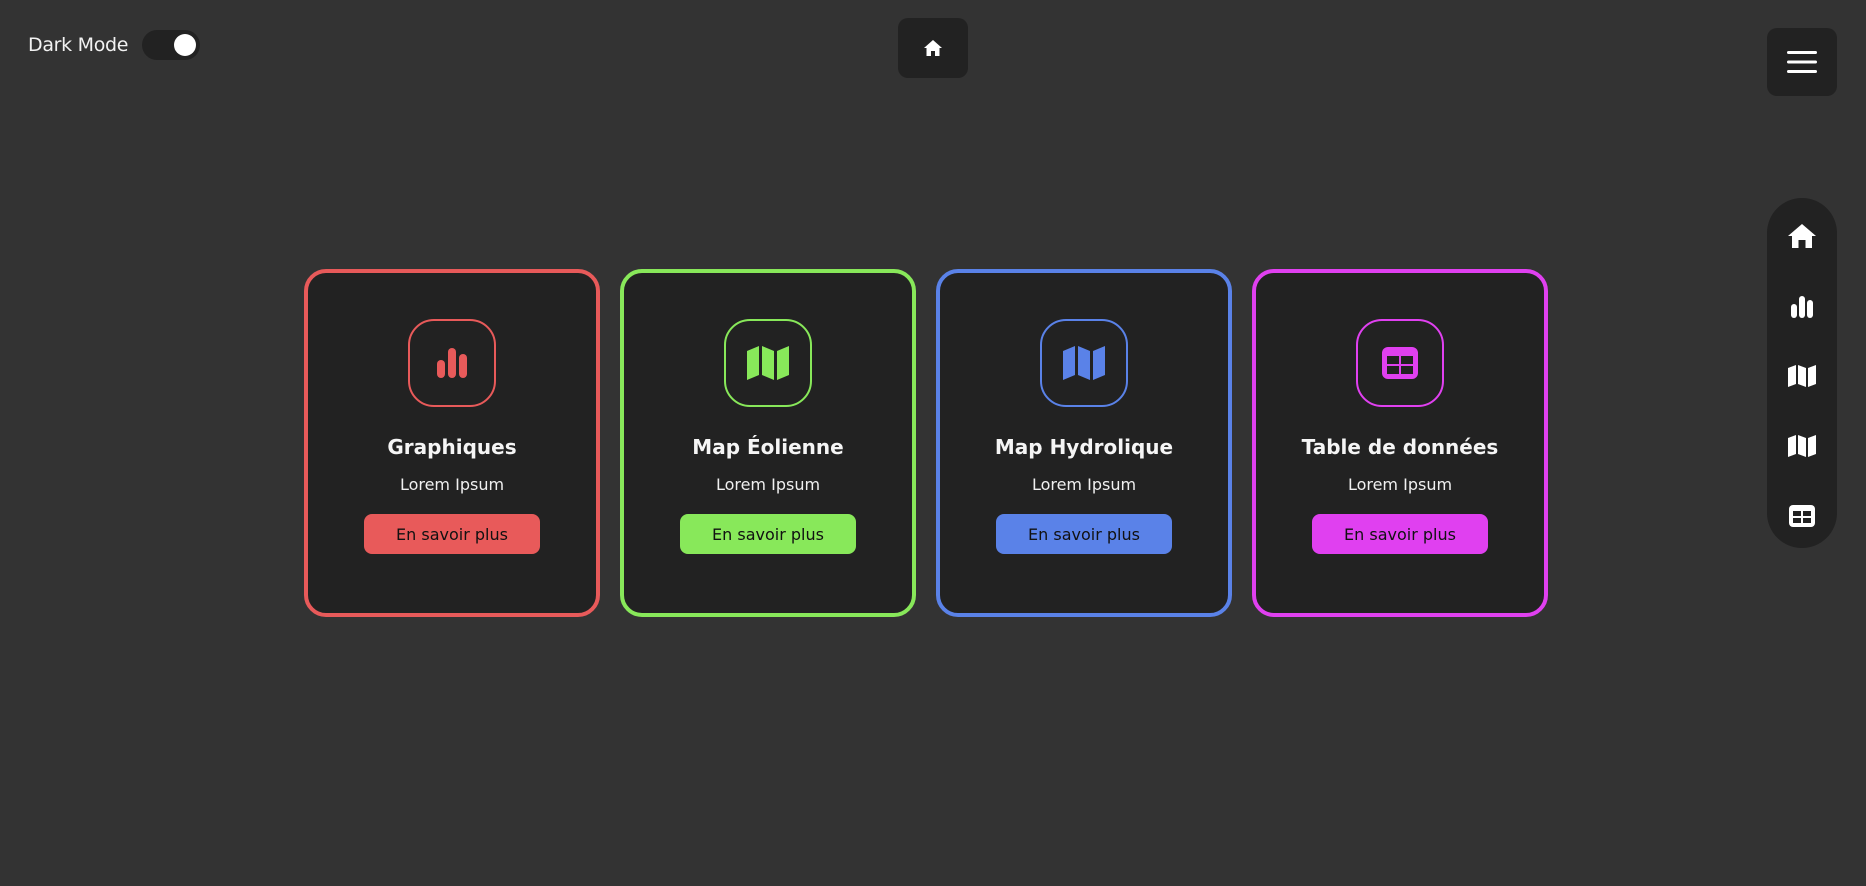 This screenshot has width=1866, height=886. I want to click on card-title: Graphiques, so click(452, 447).